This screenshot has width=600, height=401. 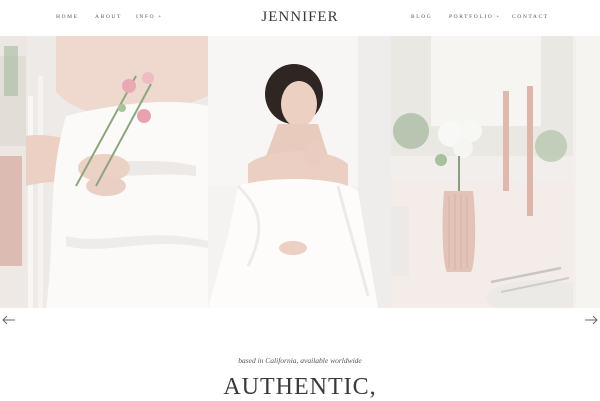 I want to click on portfolio-dropdown-caret-icon: +, so click(x=498, y=17).